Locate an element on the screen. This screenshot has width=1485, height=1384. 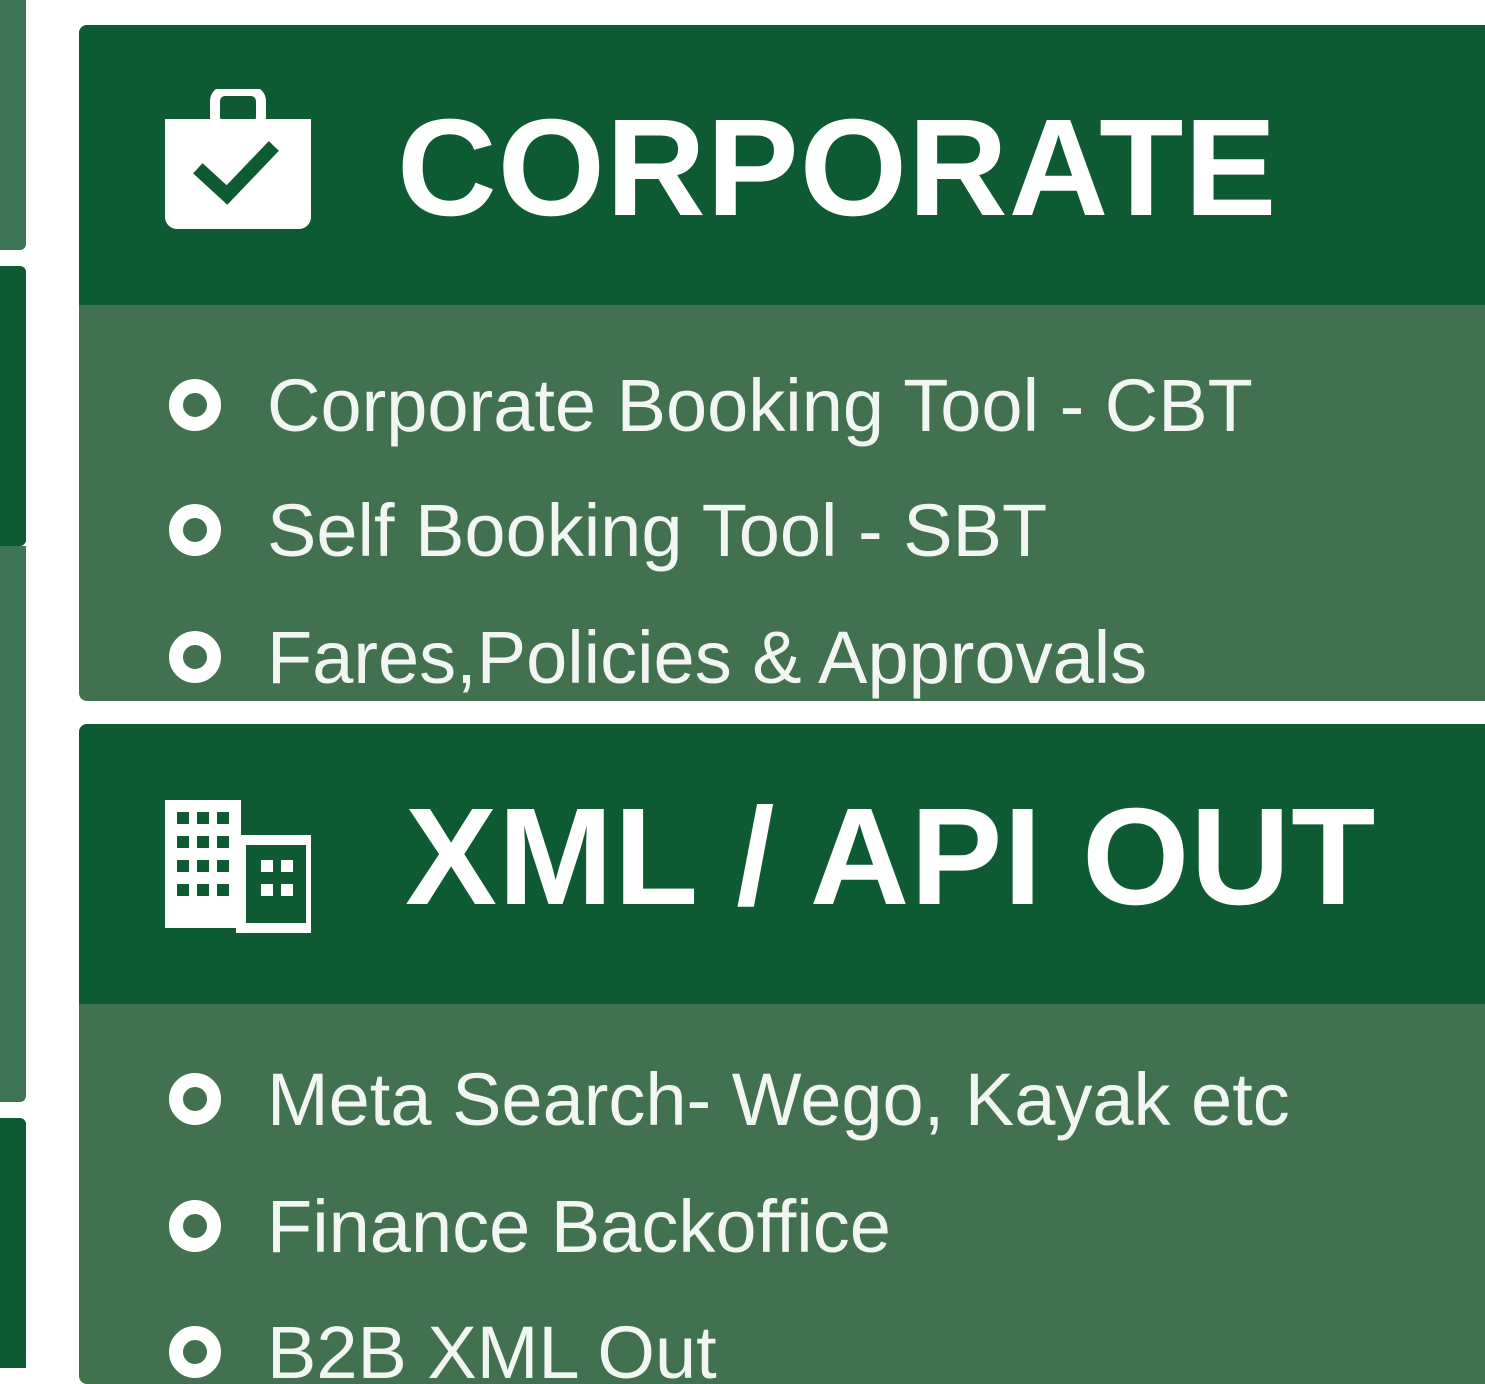
list-item-label: B2B XML Out is located at coordinates (492, 1347).